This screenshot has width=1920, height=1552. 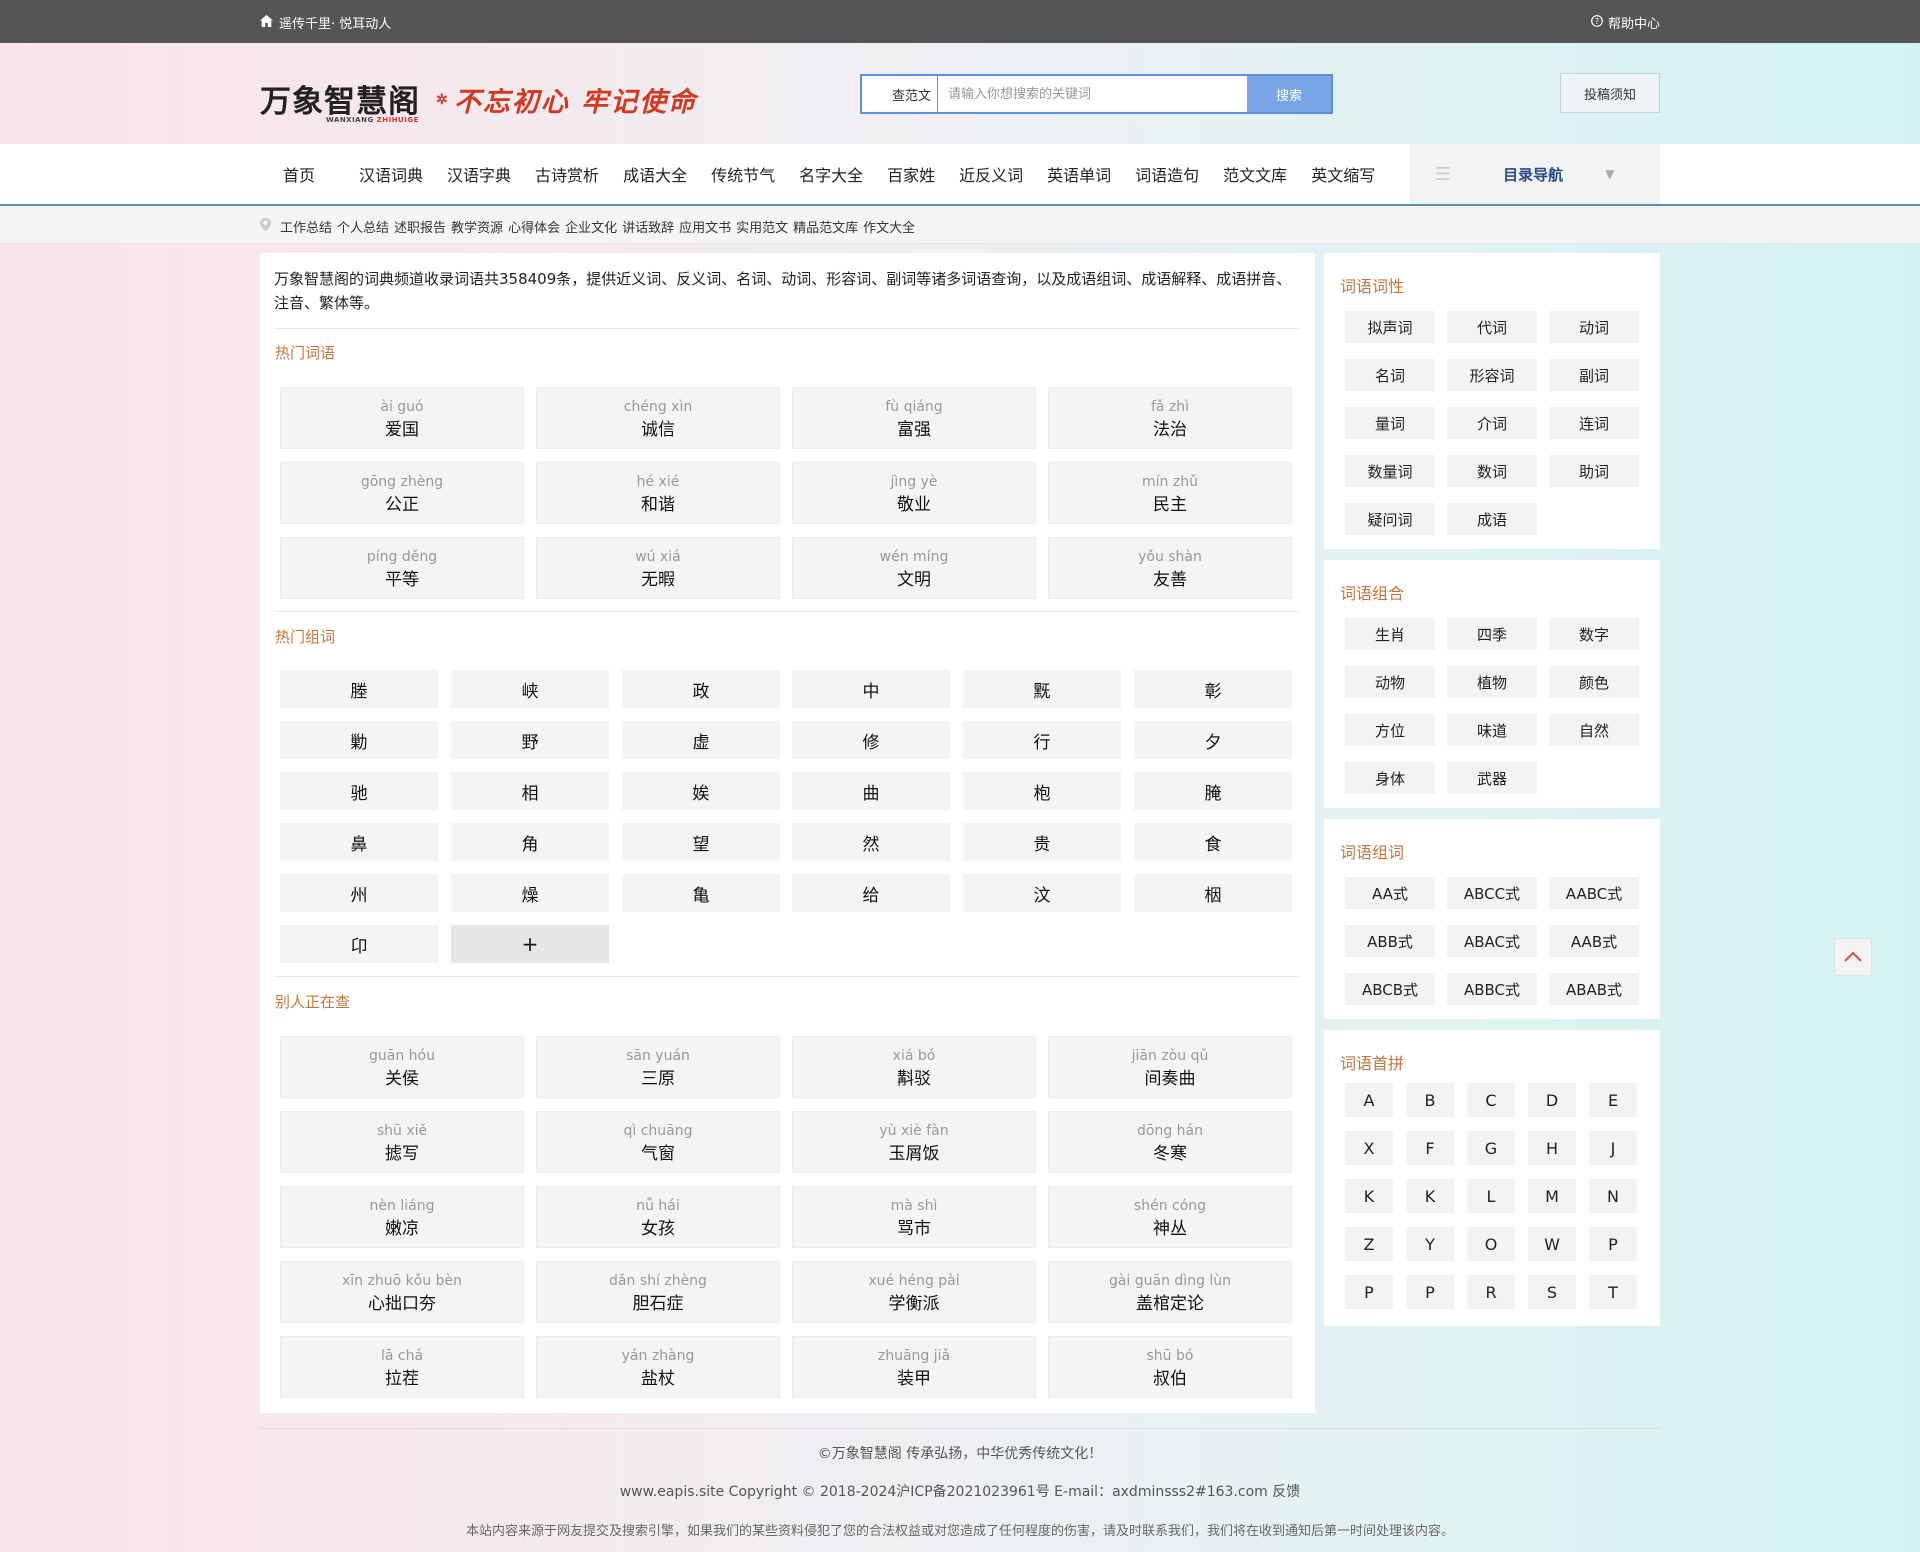 What do you see at coordinates (762, 226) in the screenshot?
I see `subnav-link: 实用范文` at bounding box center [762, 226].